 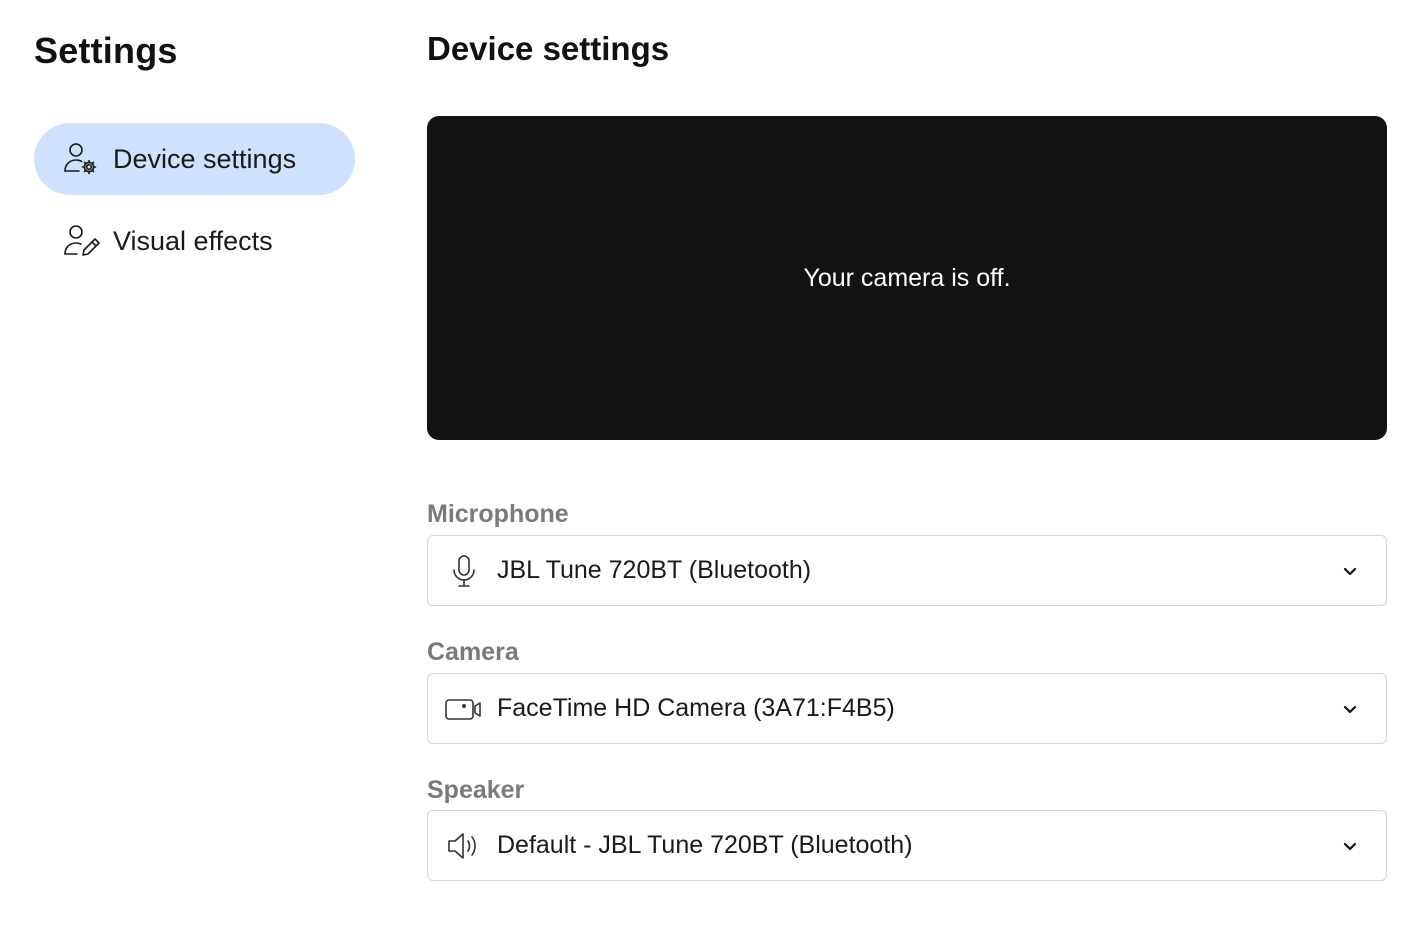 What do you see at coordinates (81, 159) in the screenshot?
I see `person-gear-icon` at bounding box center [81, 159].